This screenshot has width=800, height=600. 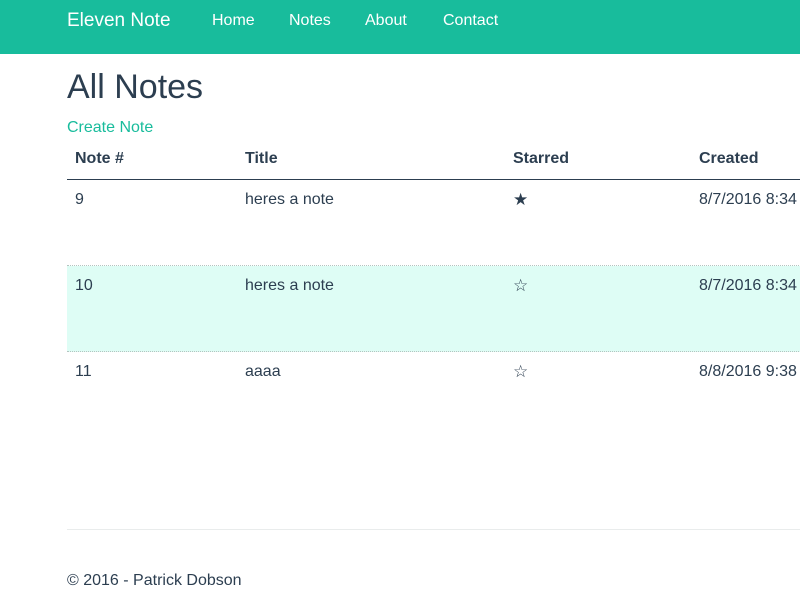 What do you see at coordinates (154, 580) in the screenshot?
I see `footer-copyright: © 2016 - Patrick Dobson` at bounding box center [154, 580].